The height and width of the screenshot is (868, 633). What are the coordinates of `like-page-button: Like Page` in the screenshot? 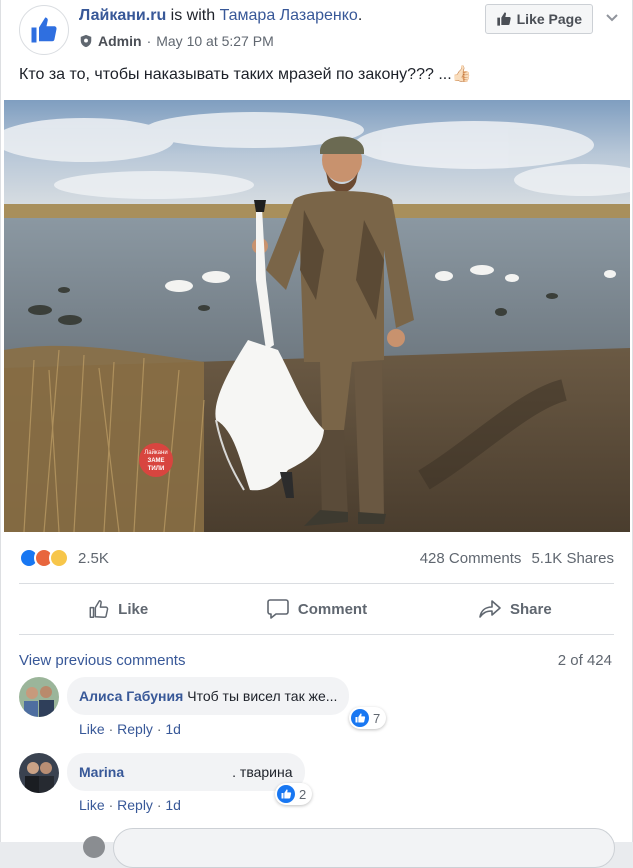 It's located at (538, 19).